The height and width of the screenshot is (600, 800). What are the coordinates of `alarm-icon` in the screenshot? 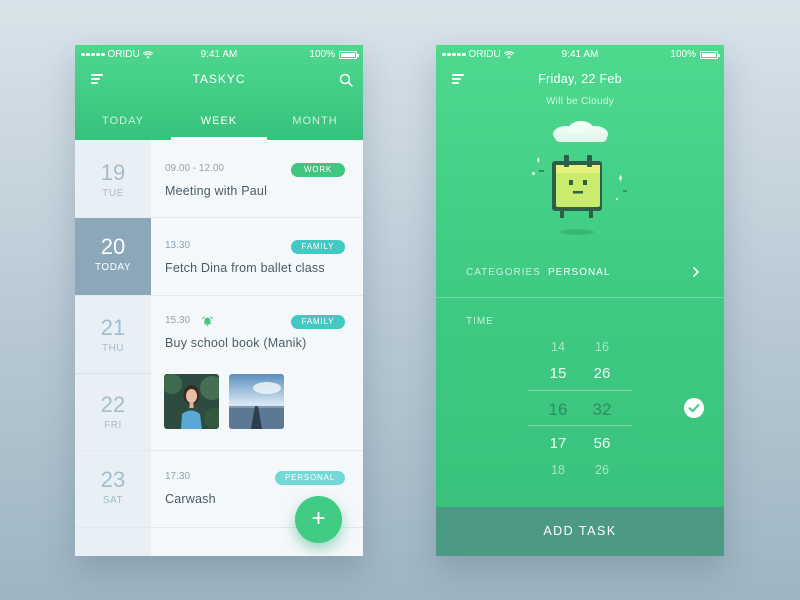 It's located at (207, 320).